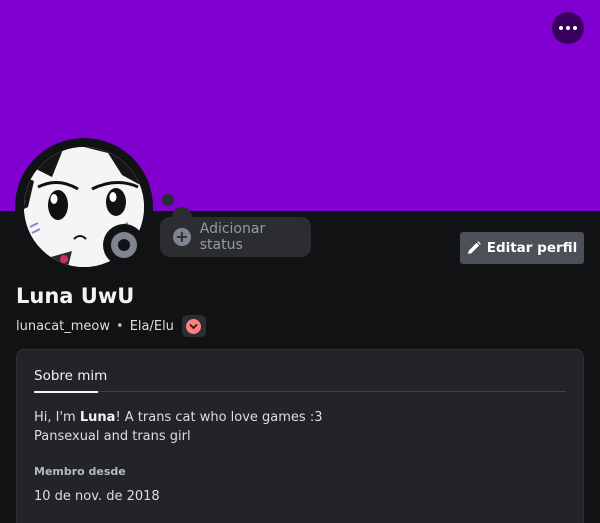 This screenshot has width=600, height=523. I want to click on username: lunacat_meow, so click(63, 326).